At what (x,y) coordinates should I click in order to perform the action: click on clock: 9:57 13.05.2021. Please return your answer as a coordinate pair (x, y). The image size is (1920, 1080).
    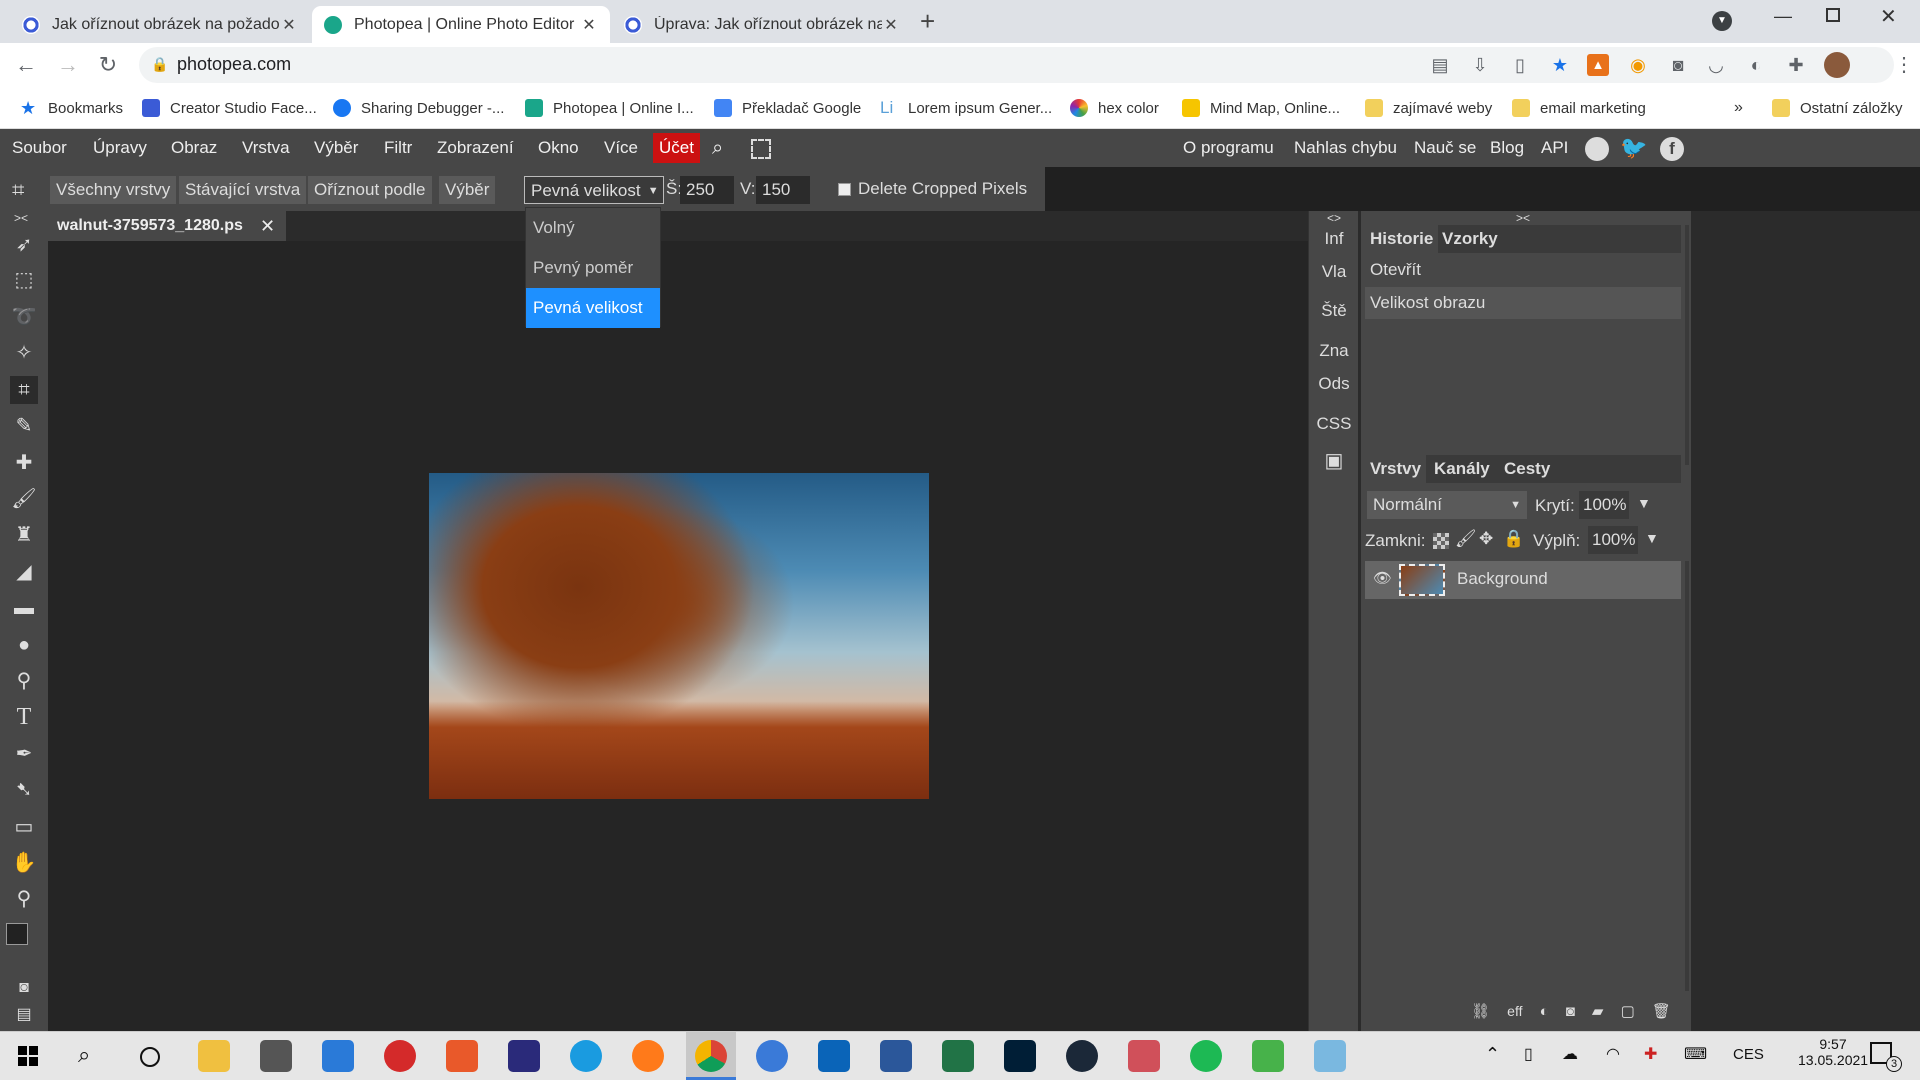
    Looking at the image, I should click on (1833, 1052).